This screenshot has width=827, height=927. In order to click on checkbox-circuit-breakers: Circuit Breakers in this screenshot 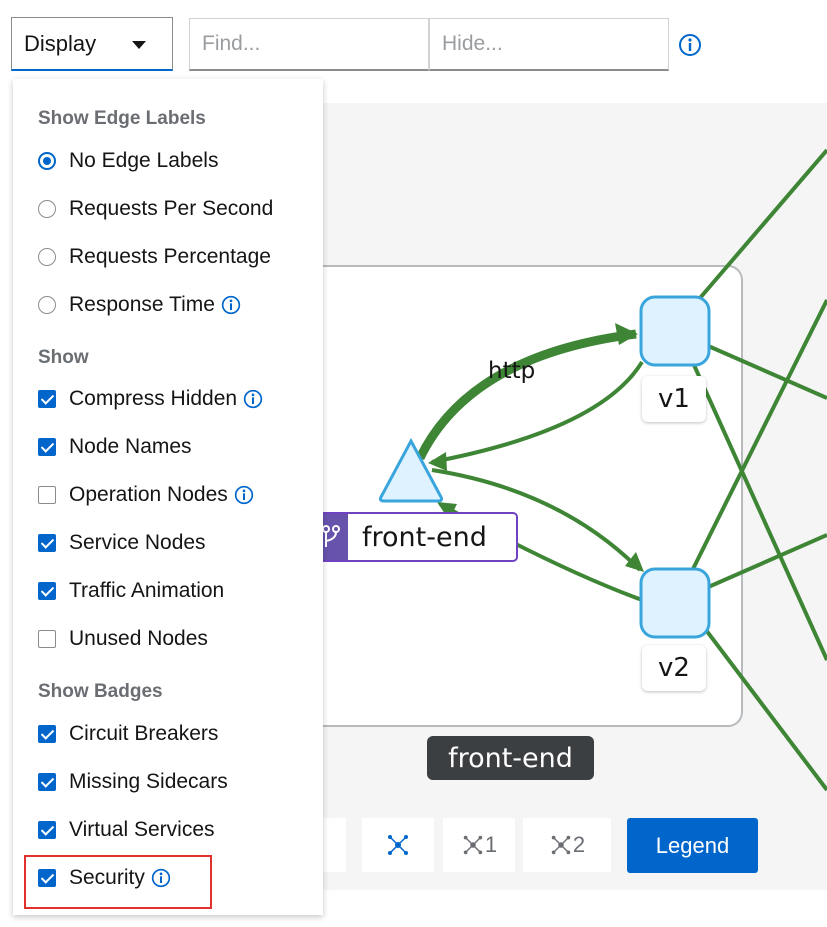, I will do `click(128, 734)`.